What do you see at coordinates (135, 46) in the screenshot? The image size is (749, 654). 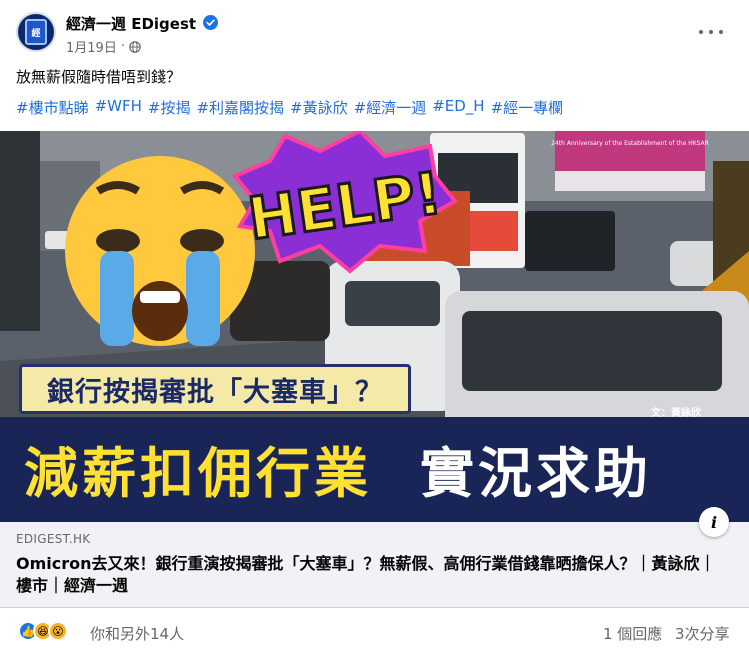 I see `globe-icon` at bounding box center [135, 46].